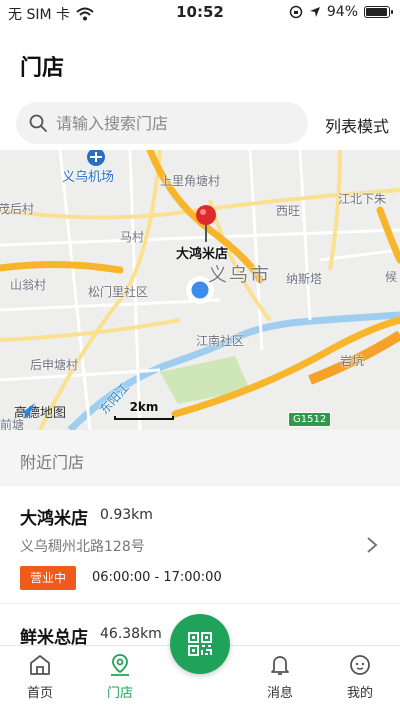  I want to click on map-label-xishi: 茂后村, so click(17, 209).